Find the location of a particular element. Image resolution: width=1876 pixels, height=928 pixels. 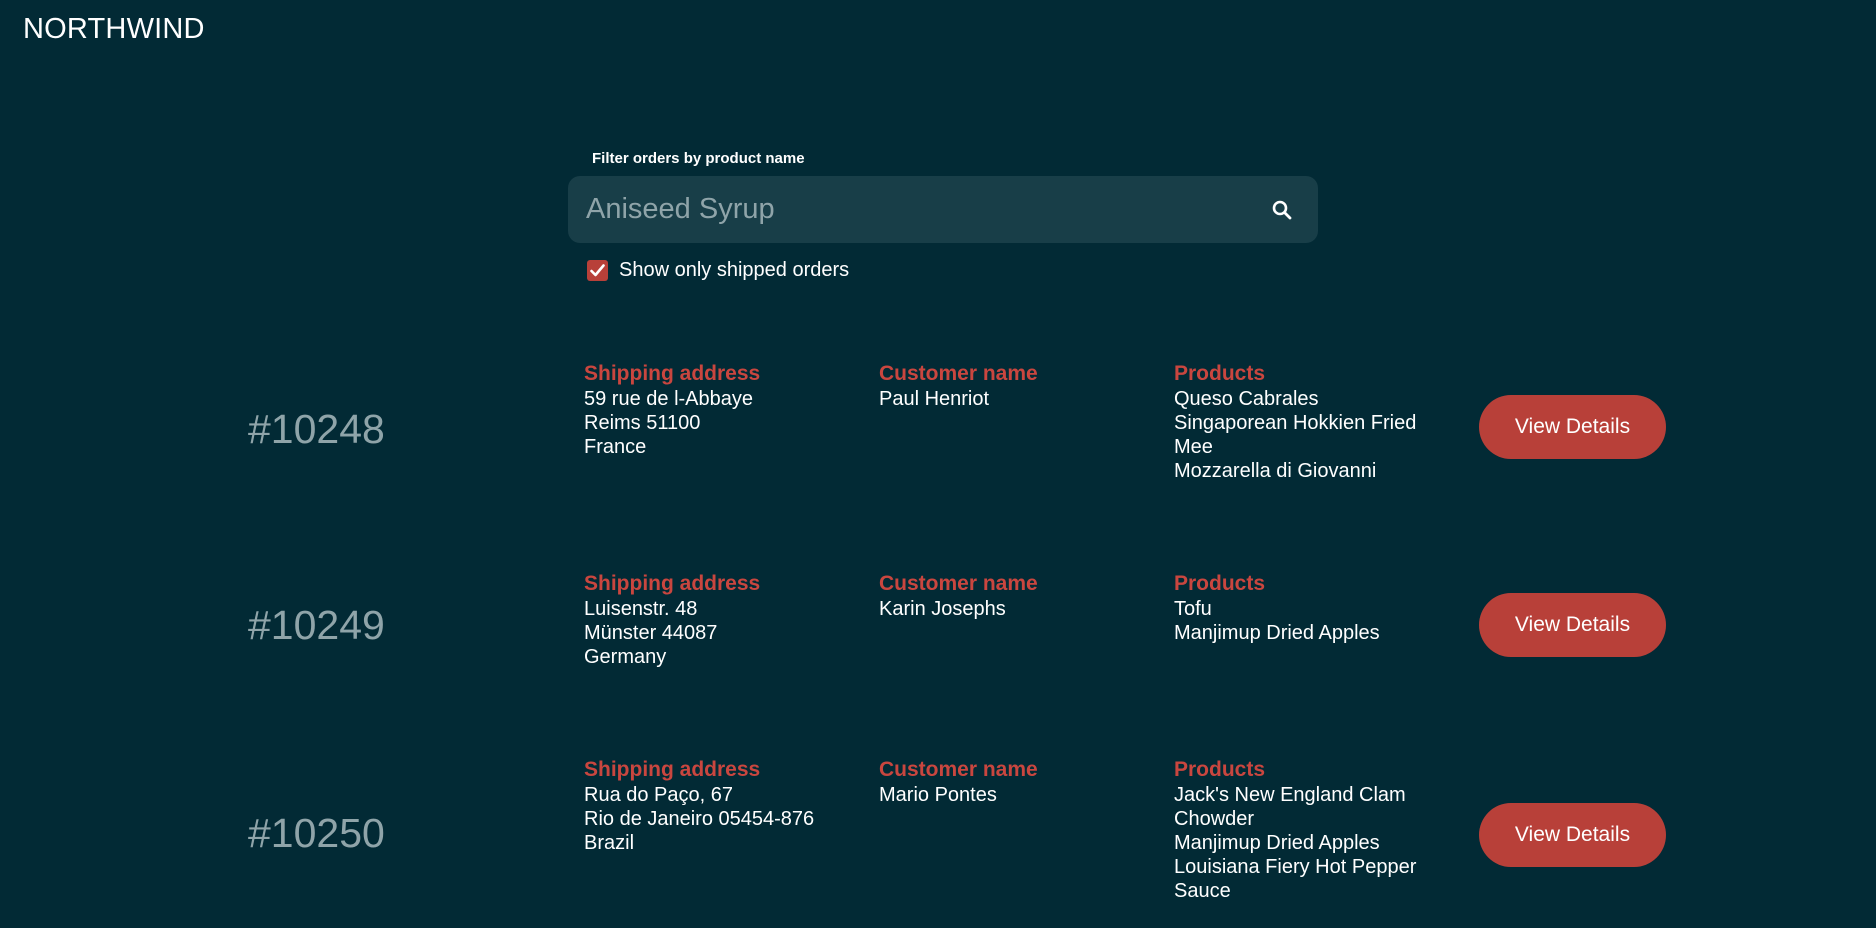

address-line: Luisenstr. 48 is located at coordinates (641, 609).